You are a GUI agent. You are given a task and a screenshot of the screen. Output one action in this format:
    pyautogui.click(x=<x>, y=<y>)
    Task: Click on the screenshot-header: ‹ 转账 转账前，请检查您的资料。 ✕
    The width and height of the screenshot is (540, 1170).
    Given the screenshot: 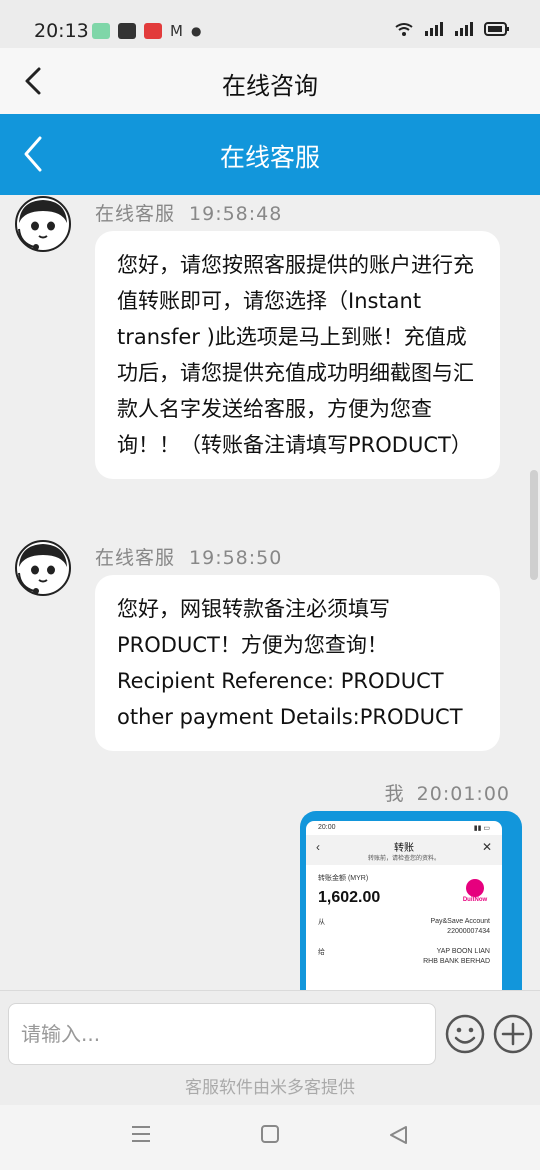 What is the action you would take?
    pyautogui.click(x=404, y=850)
    